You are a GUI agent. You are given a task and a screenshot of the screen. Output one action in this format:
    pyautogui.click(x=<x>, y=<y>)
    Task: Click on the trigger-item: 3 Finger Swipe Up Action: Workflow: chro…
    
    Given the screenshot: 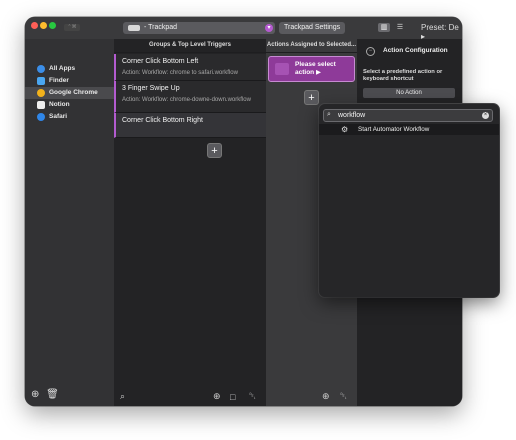 What is the action you would take?
    pyautogui.click(x=191, y=97)
    